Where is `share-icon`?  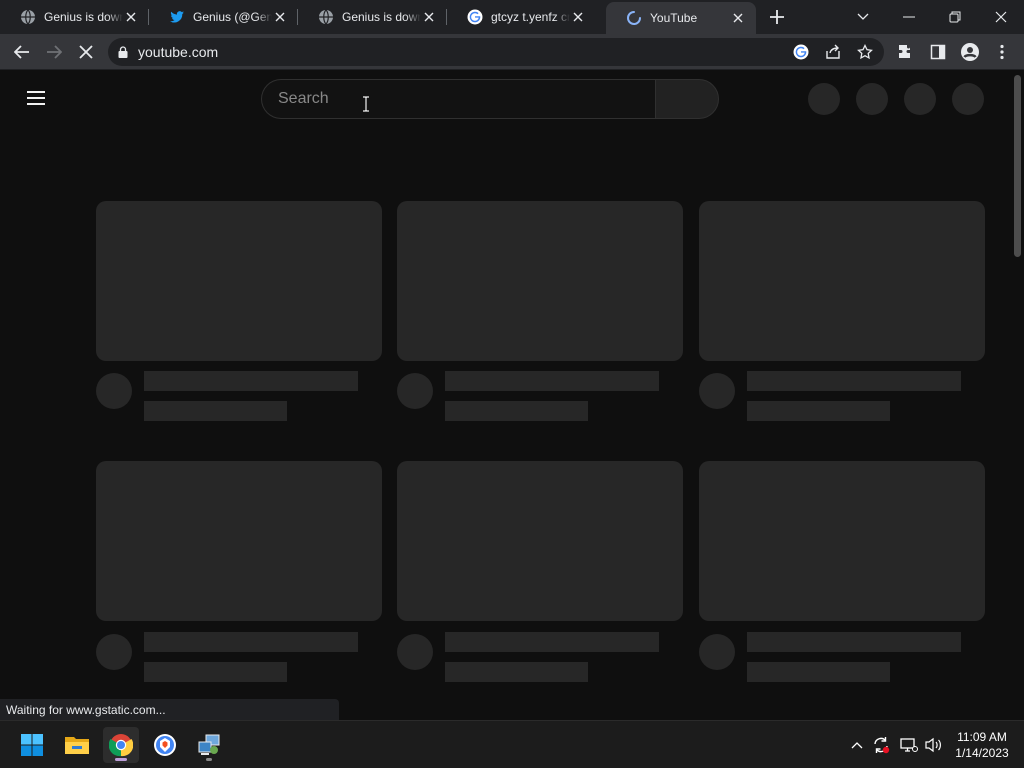
share-icon is located at coordinates (833, 52).